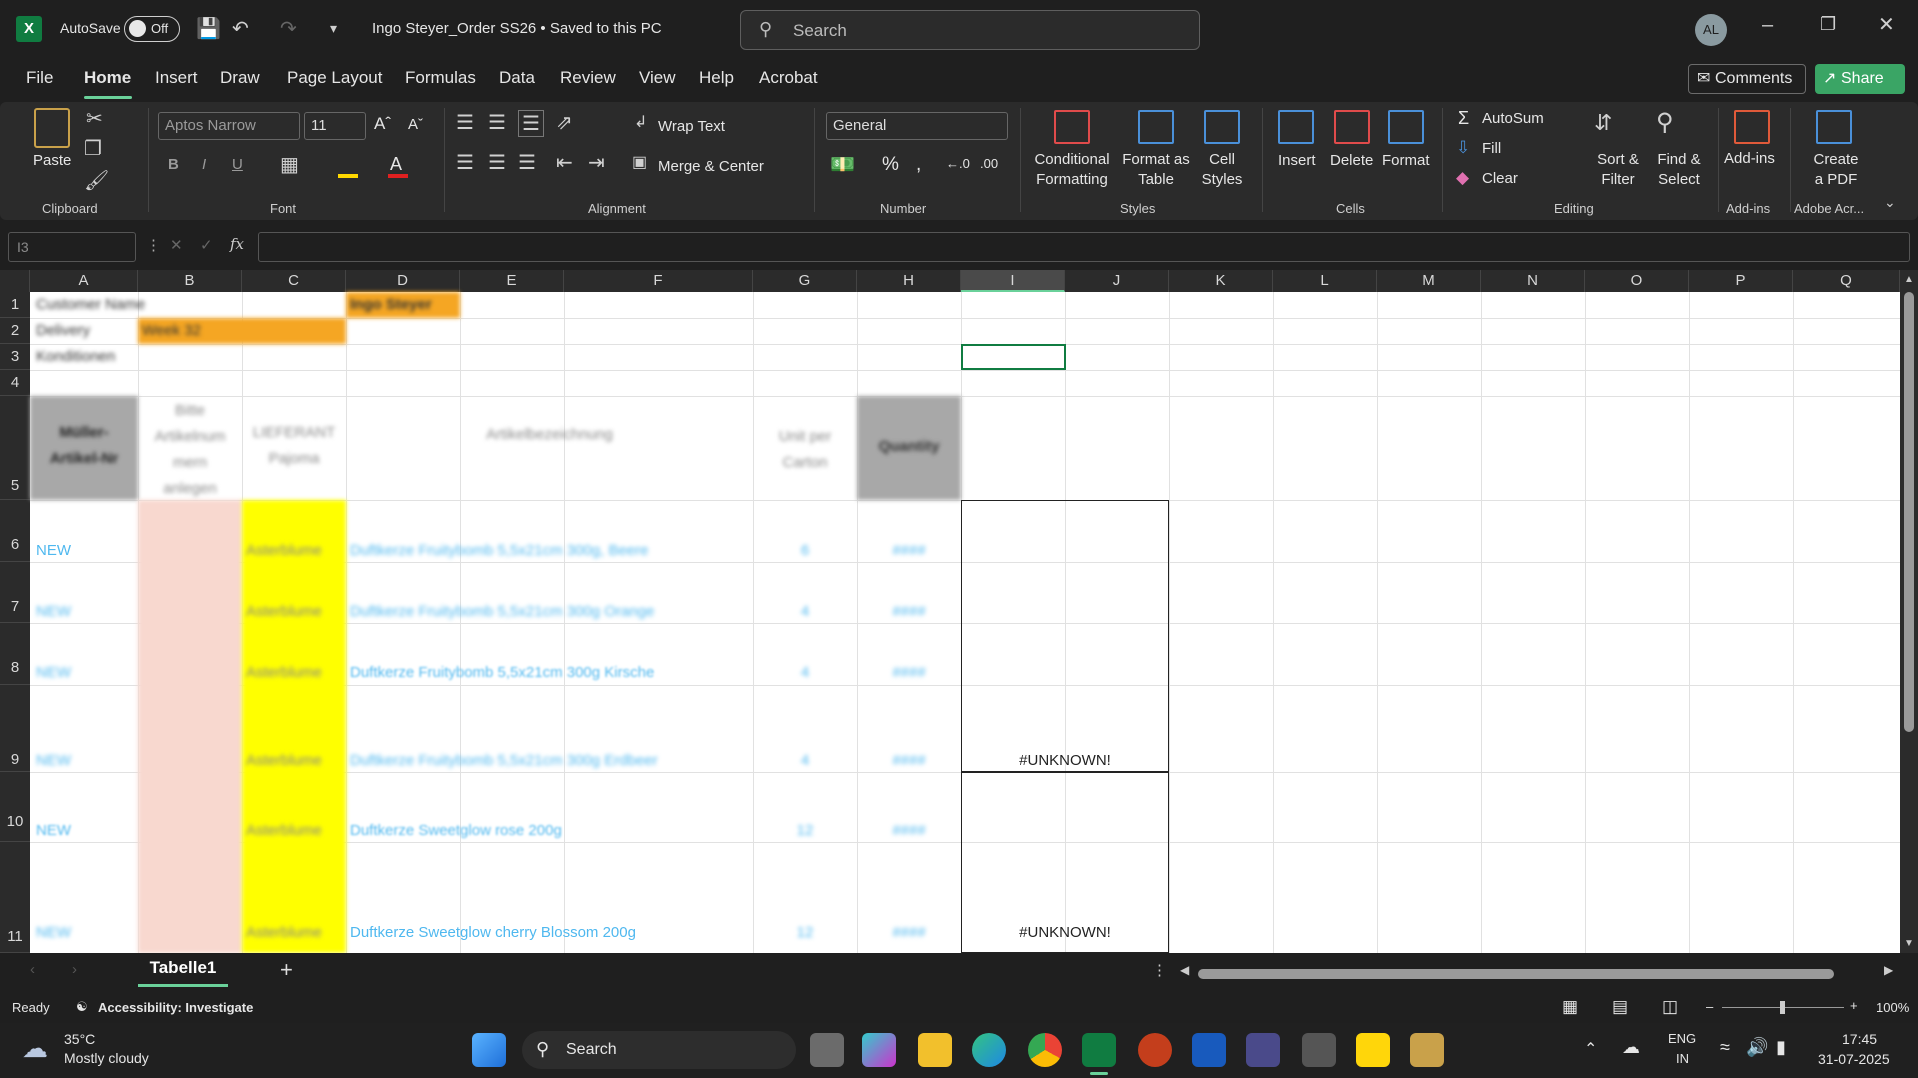 The width and height of the screenshot is (1918, 1078). What do you see at coordinates (1682, 1058) in the screenshot?
I see `language-line2: IN` at bounding box center [1682, 1058].